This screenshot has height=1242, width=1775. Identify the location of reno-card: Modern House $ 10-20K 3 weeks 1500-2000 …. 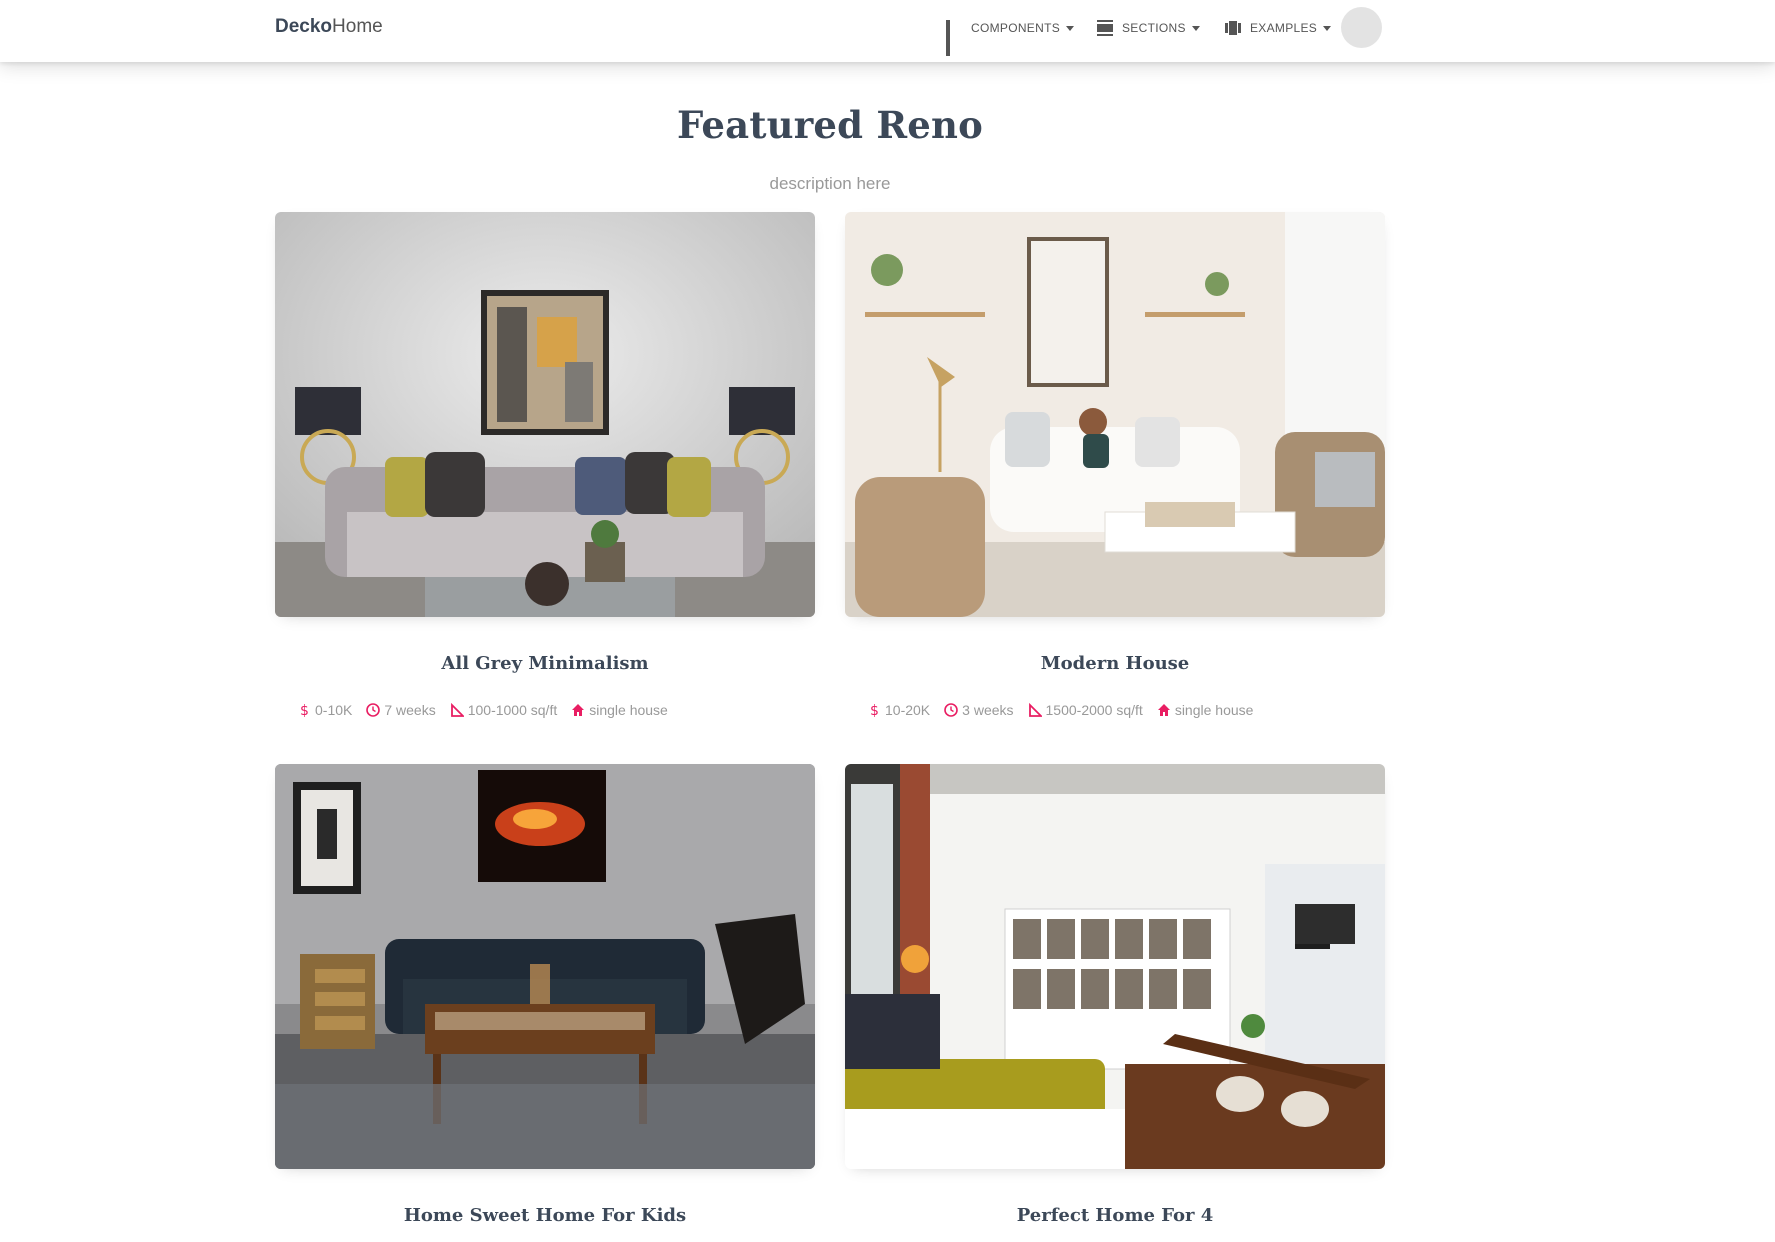
(1115, 465).